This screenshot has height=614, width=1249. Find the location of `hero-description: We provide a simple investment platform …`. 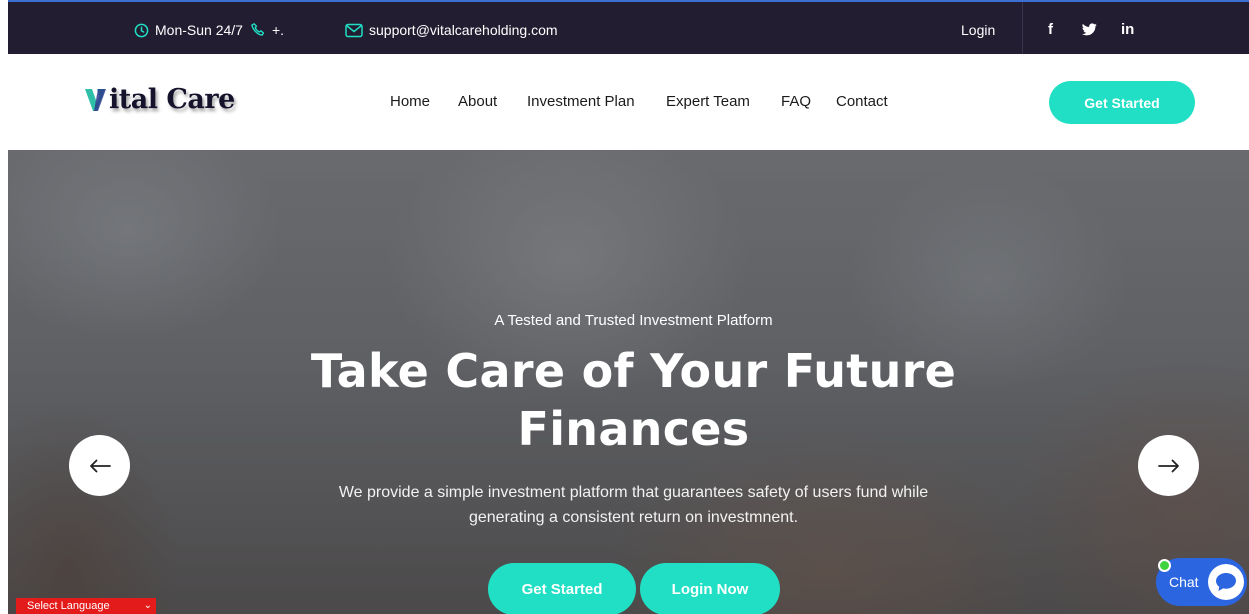

hero-description: We provide a simple investment platform … is located at coordinates (628, 505).